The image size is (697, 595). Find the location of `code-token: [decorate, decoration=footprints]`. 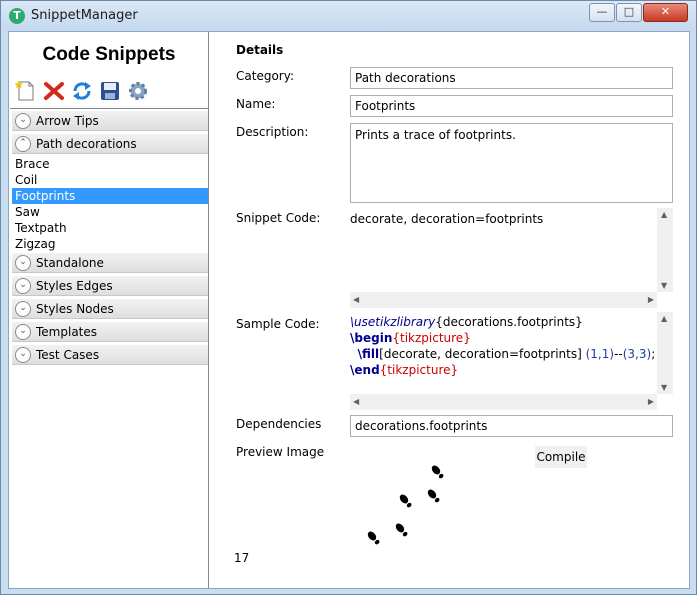

code-token: [decorate, decoration=footprints] is located at coordinates (482, 354).